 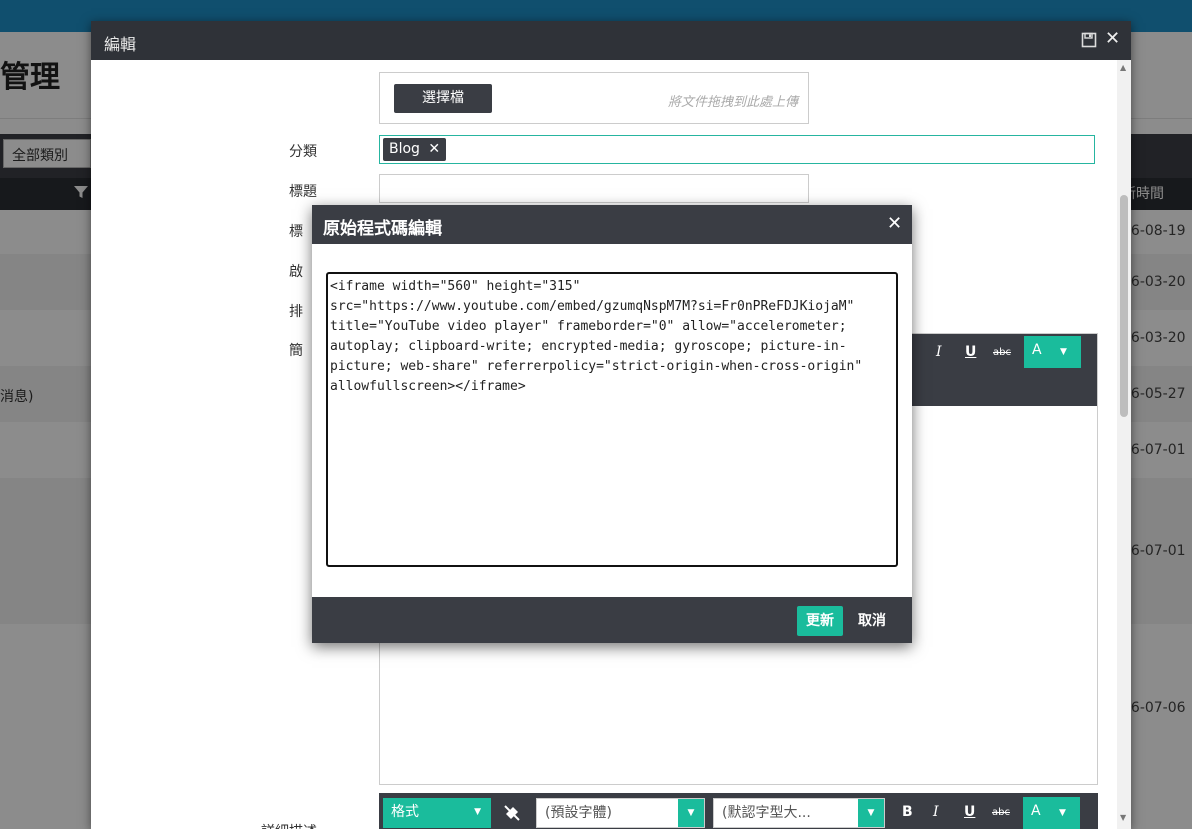 I want to click on remove-tag-icon: ✕, so click(x=434, y=149).